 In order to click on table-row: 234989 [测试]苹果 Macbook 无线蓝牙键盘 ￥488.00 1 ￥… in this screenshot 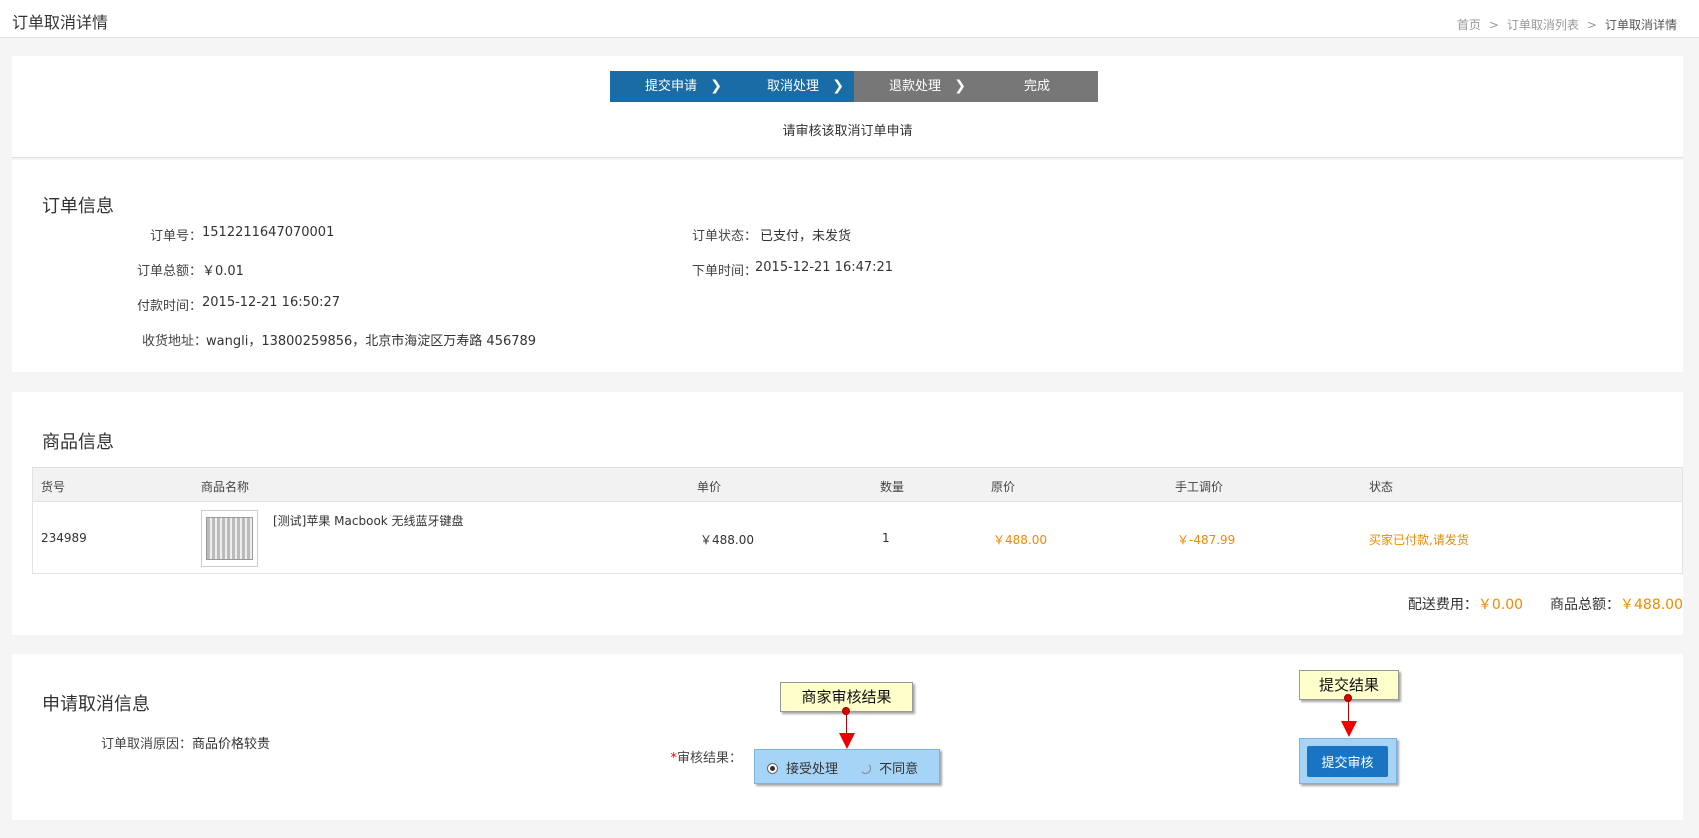, I will do `click(857, 537)`.